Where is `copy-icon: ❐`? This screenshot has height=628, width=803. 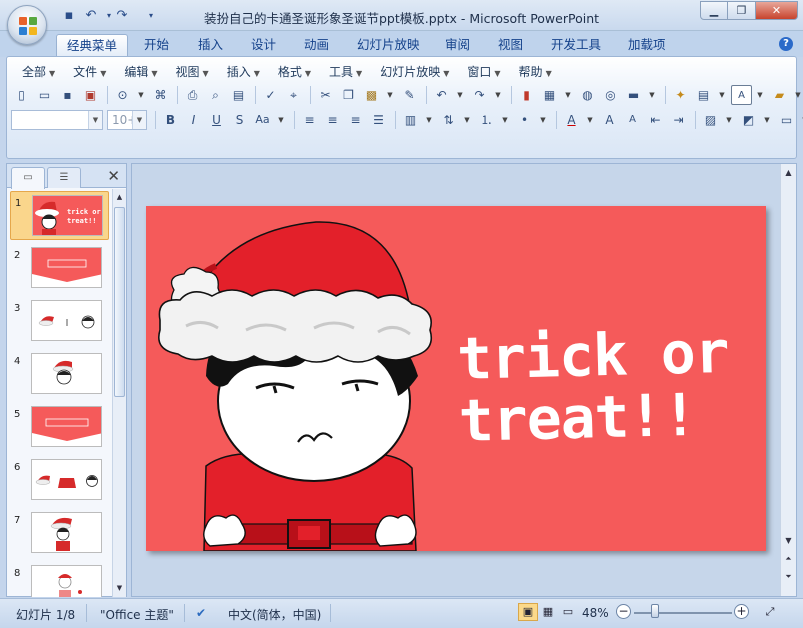
copy-icon: ❐ is located at coordinates (348, 95).